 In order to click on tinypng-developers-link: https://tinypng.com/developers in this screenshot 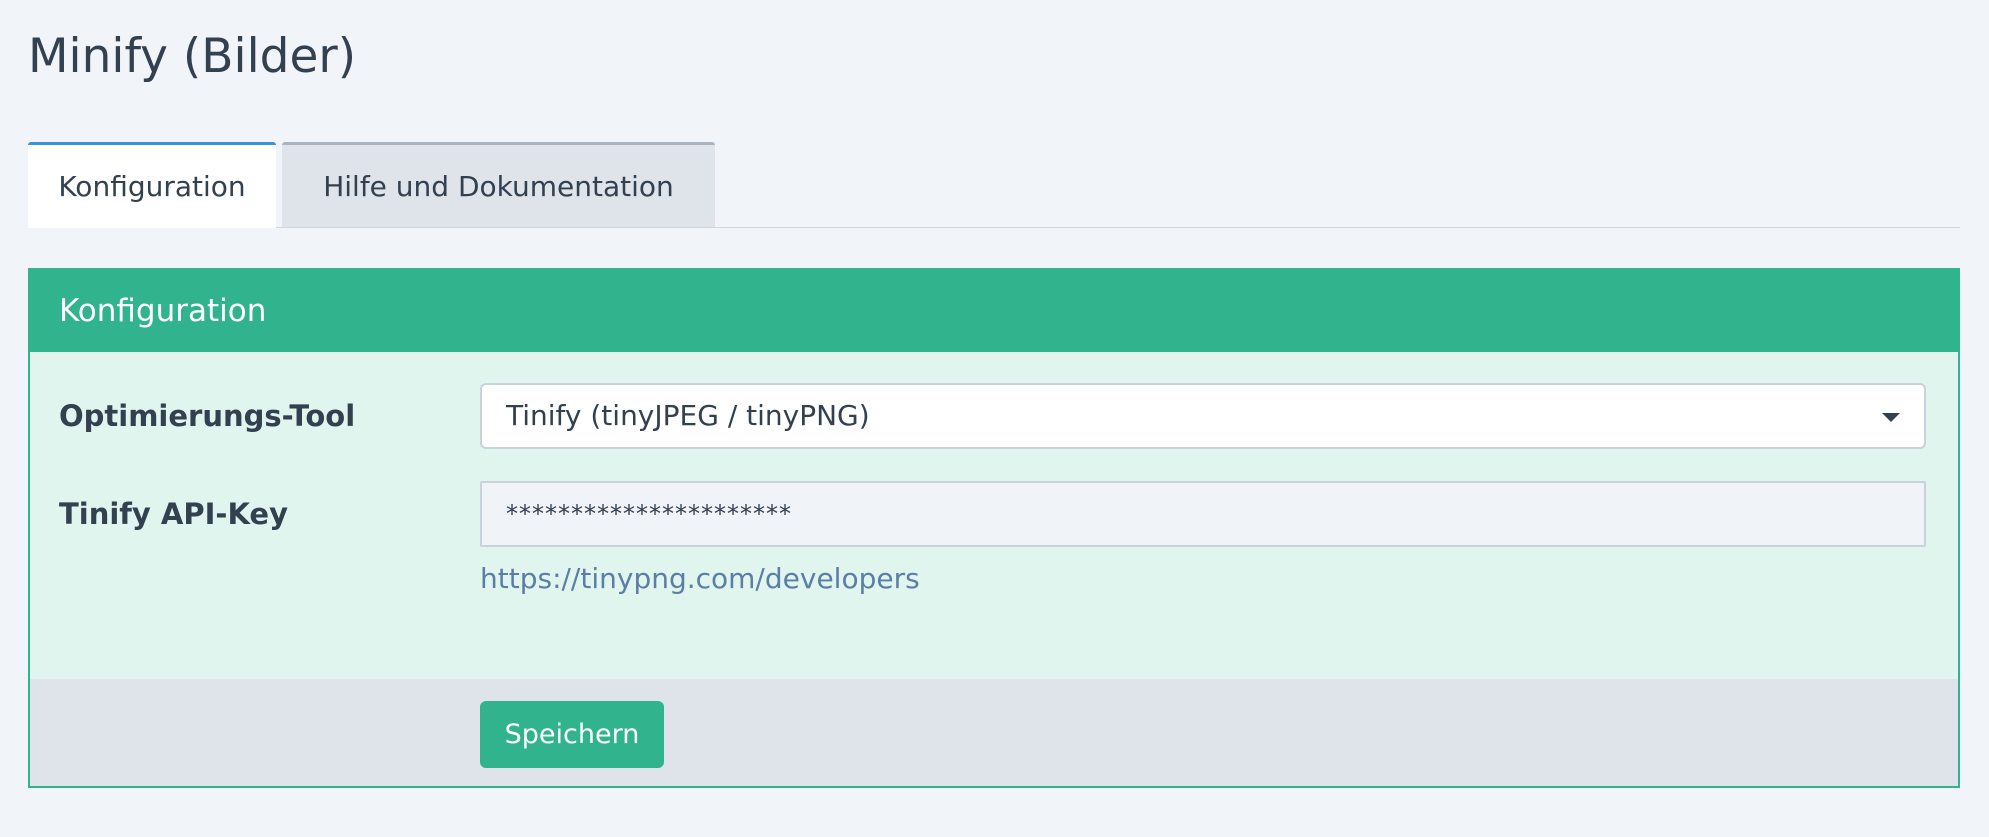, I will do `click(700, 579)`.